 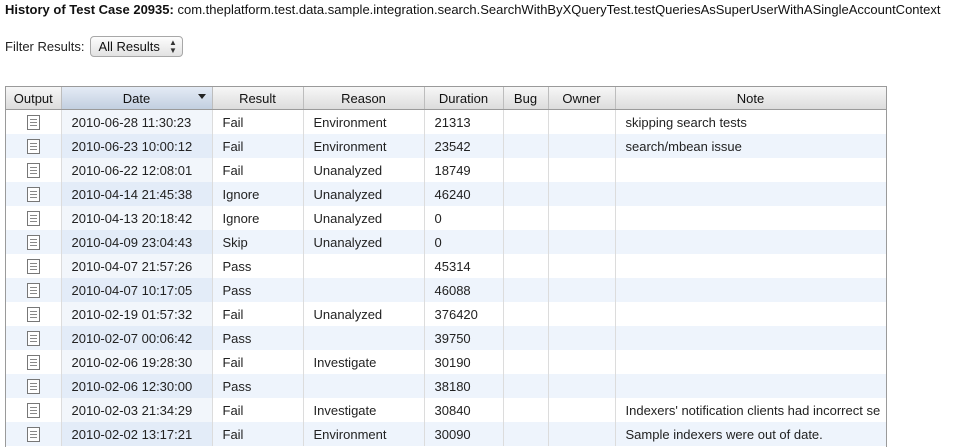 What do you see at coordinates (750, 98) in the screenshot?
I see `column-header-note: Note` at bounding box center [750, 98].